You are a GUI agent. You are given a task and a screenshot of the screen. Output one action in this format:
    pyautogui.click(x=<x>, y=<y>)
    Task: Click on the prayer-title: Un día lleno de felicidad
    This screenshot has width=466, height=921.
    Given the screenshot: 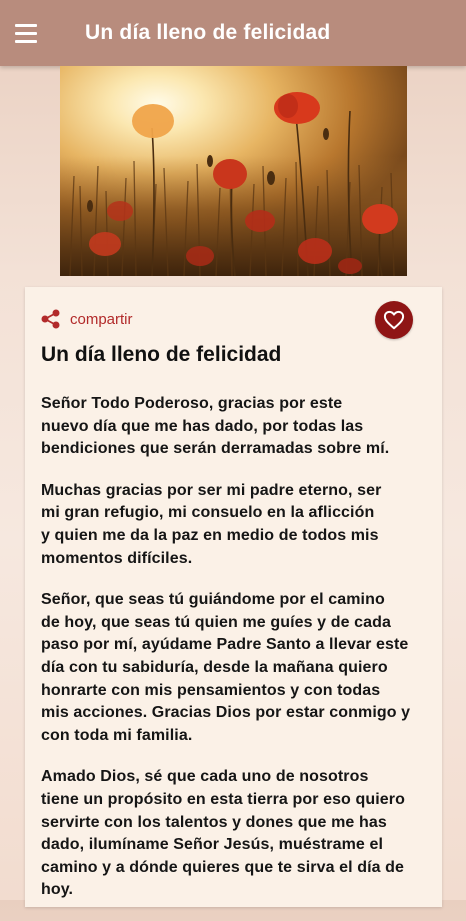 What is the action you would take?
    pyautogui.click(x=161, y=354)
    